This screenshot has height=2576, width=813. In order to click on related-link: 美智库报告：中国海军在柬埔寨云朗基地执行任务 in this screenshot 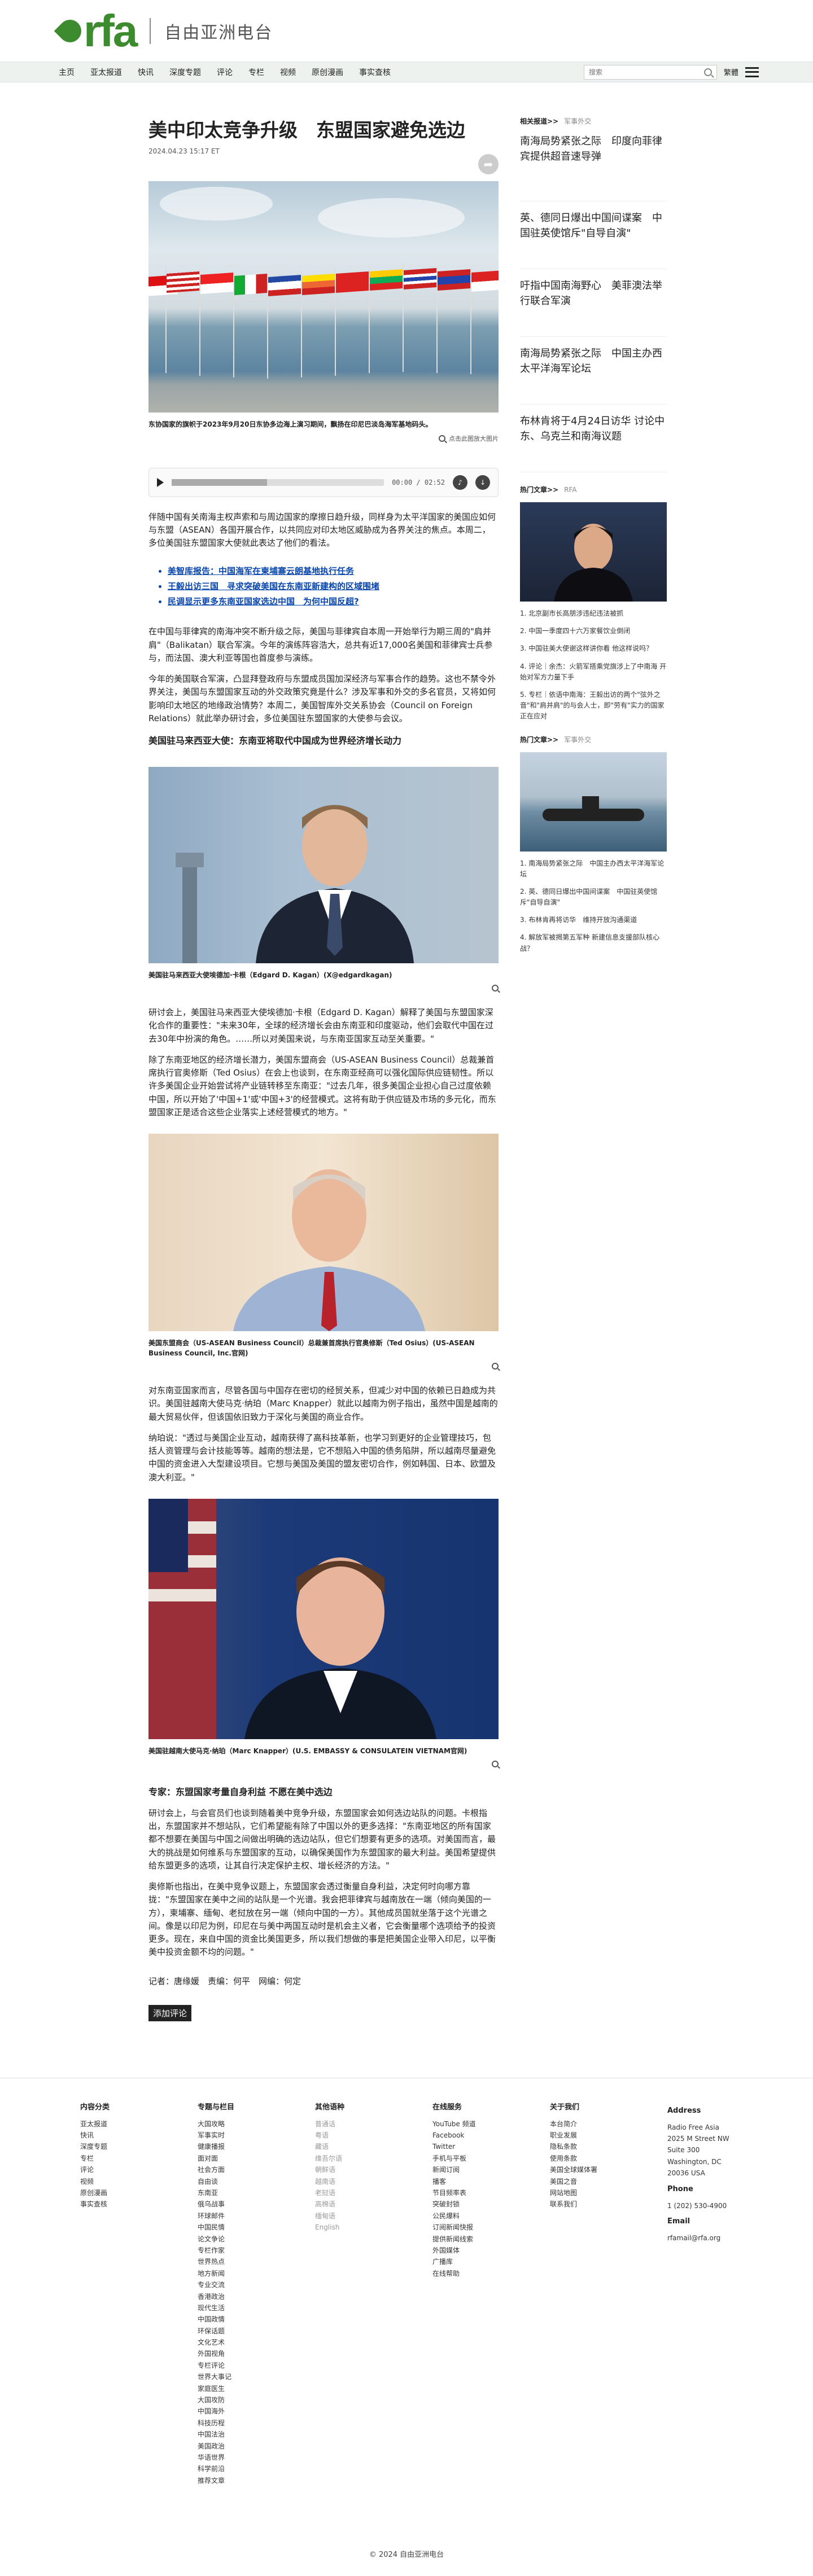, I will do `click(333, 571)`.